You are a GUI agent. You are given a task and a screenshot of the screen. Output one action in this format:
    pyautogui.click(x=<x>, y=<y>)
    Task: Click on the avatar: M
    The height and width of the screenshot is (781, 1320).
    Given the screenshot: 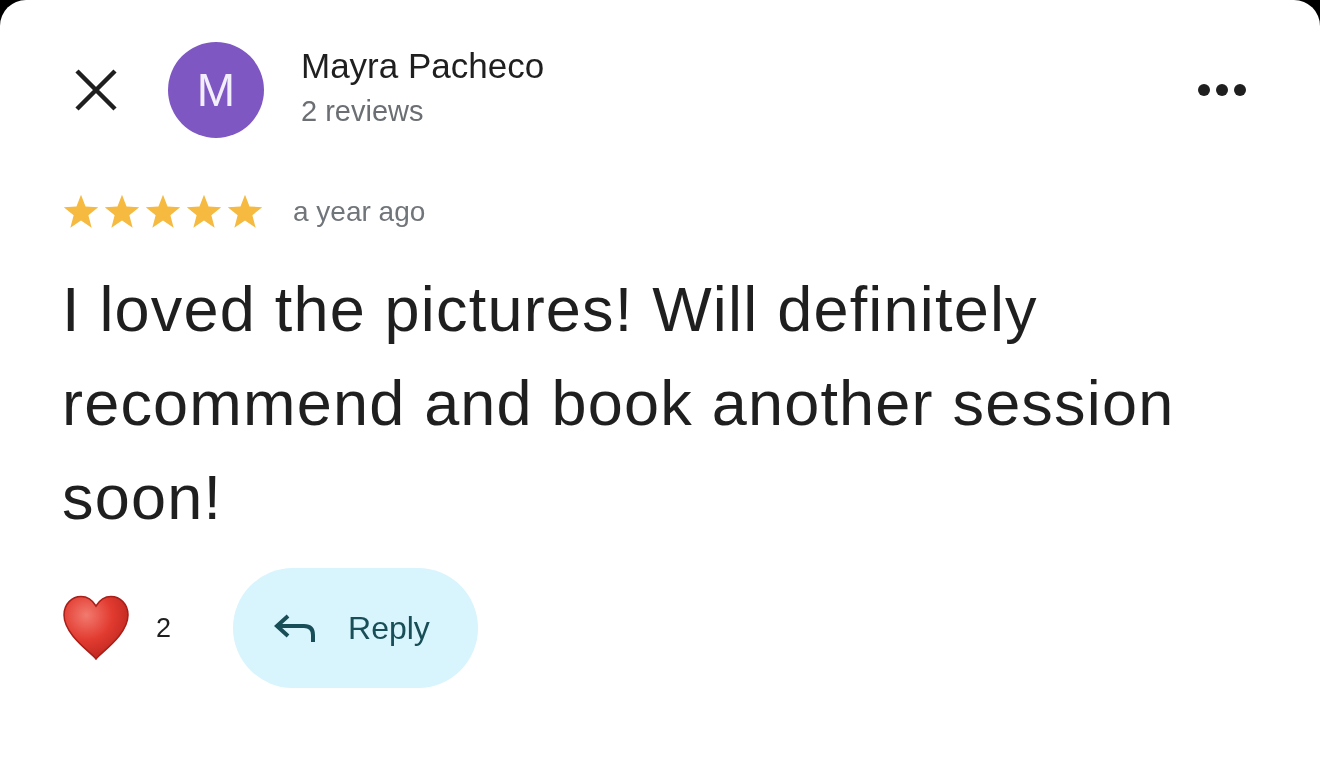 What is the action you would take?
    pyautogui.click(x=216, y=90)
    